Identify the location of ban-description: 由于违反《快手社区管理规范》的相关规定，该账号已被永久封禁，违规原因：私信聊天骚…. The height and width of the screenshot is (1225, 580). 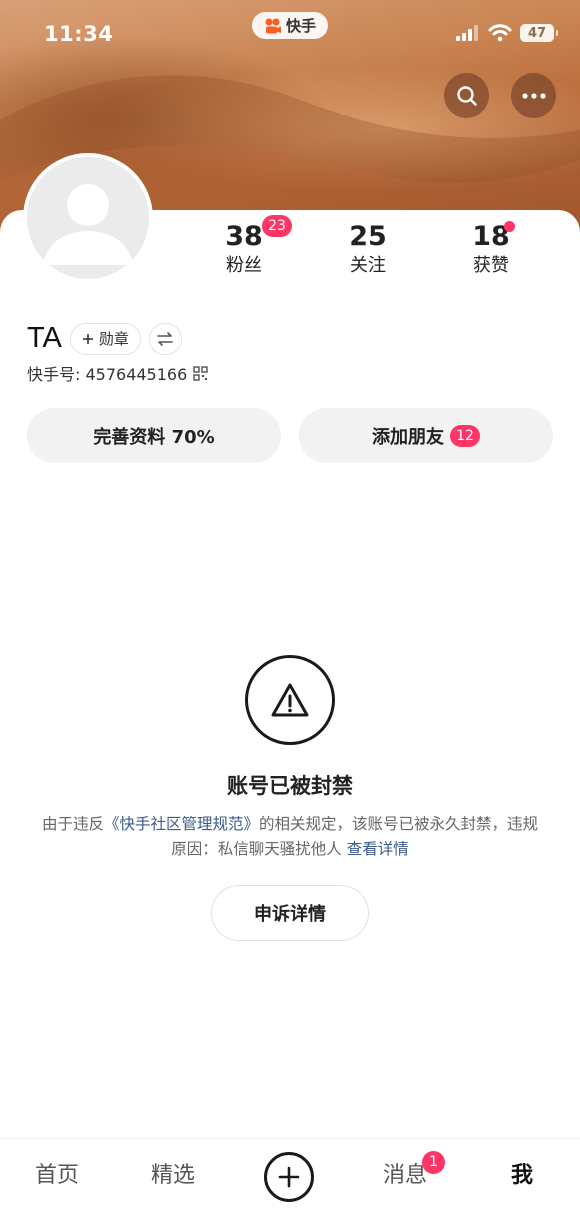
(290, 837).